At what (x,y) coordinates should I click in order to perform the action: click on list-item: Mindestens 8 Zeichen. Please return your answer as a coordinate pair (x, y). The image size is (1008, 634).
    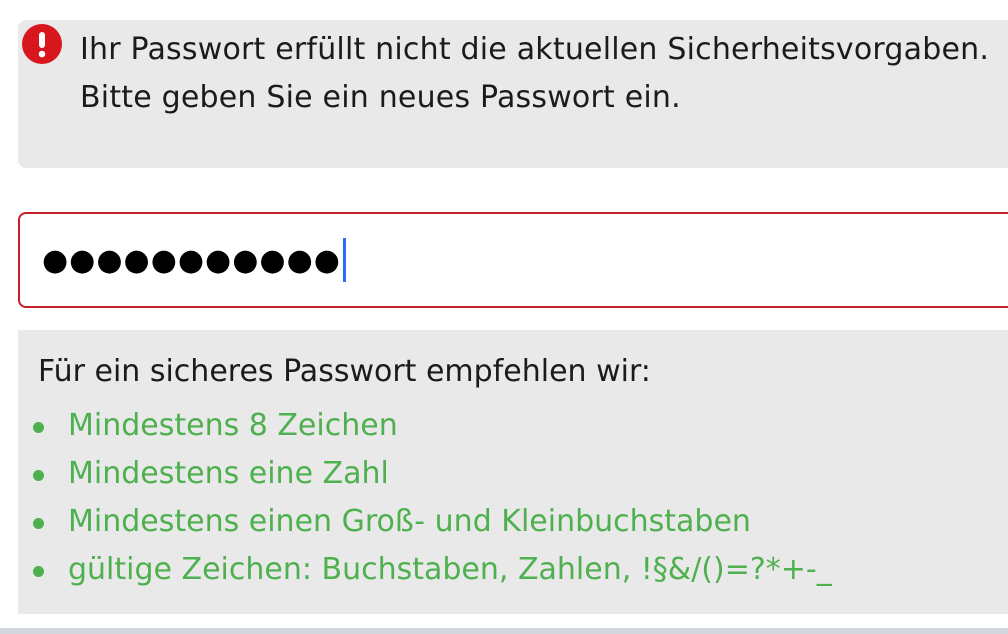
    Looking at the image, I should click on (425, 426).